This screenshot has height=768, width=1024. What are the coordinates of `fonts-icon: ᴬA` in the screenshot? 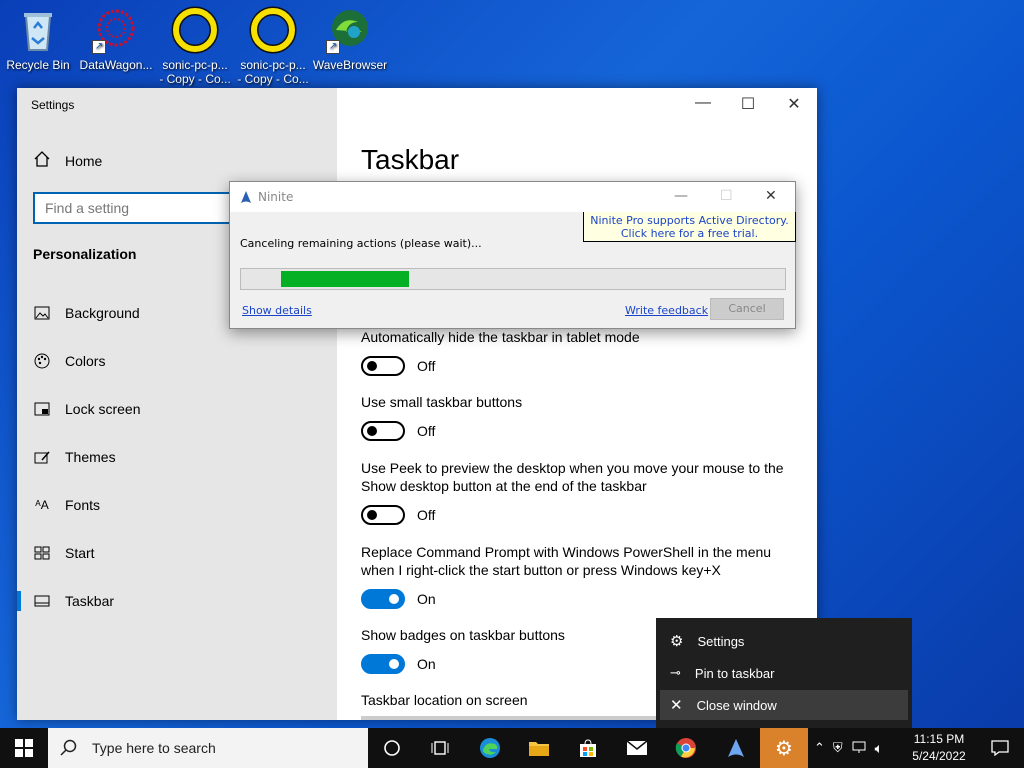 It's located at (42, 505).